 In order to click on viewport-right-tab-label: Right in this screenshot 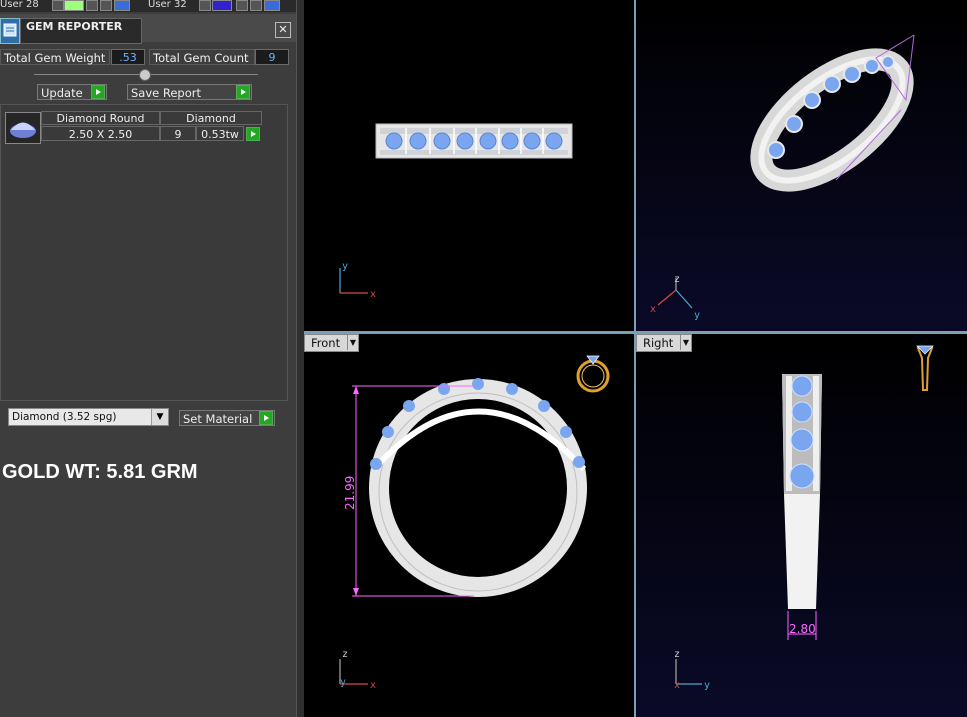, I will do `click(658, 343)`.